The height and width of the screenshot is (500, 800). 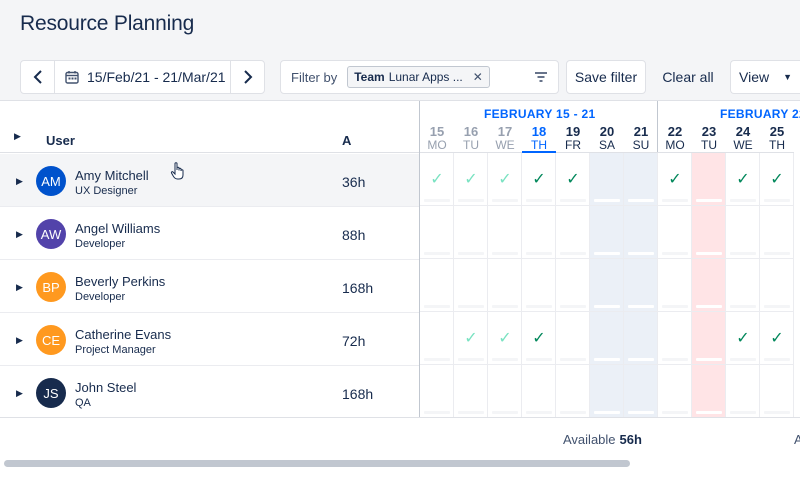 What do you see at coordinates (38, 77) in the screenshot?
I see `previous-period-button` at bounding box center [38, 77].